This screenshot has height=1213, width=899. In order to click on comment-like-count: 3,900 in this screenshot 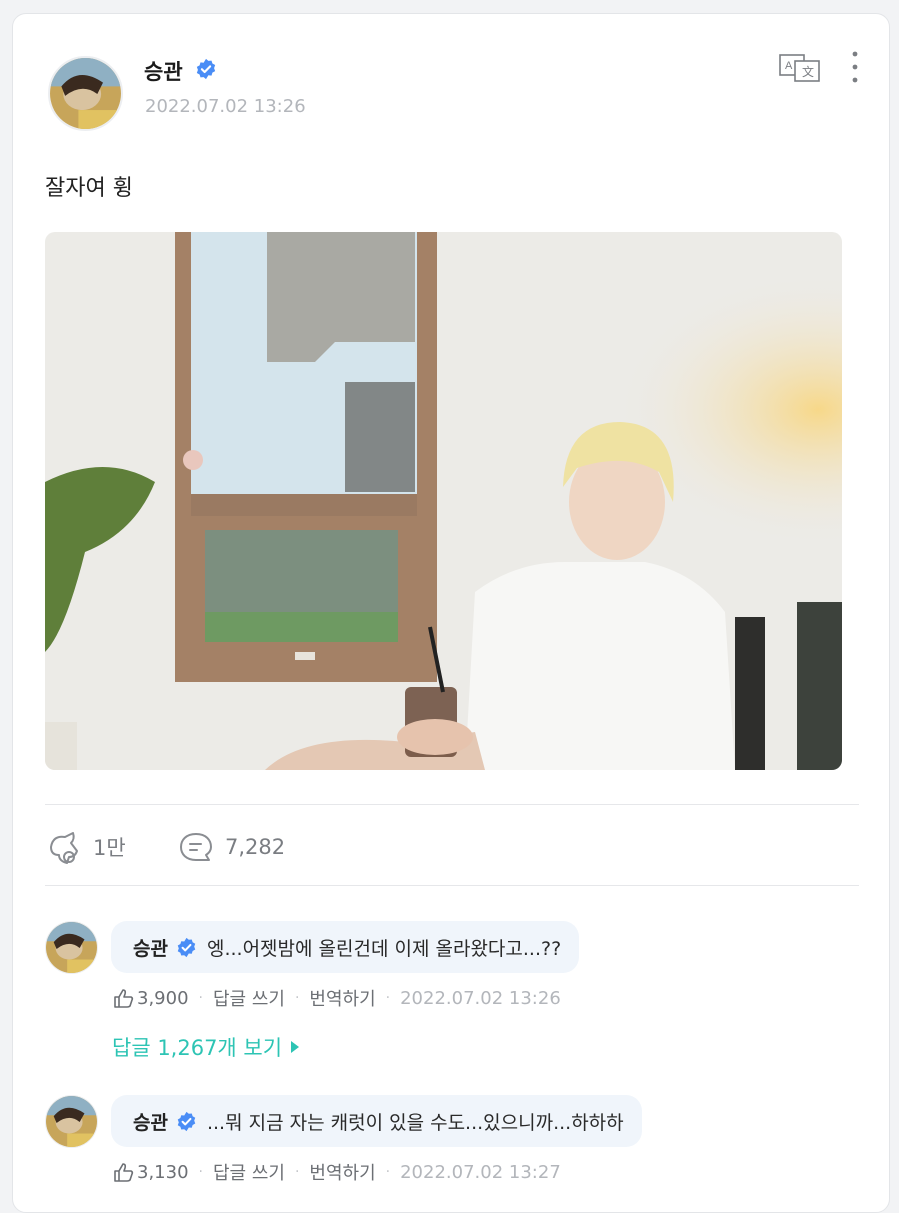, I will do `click(163, 998)`.